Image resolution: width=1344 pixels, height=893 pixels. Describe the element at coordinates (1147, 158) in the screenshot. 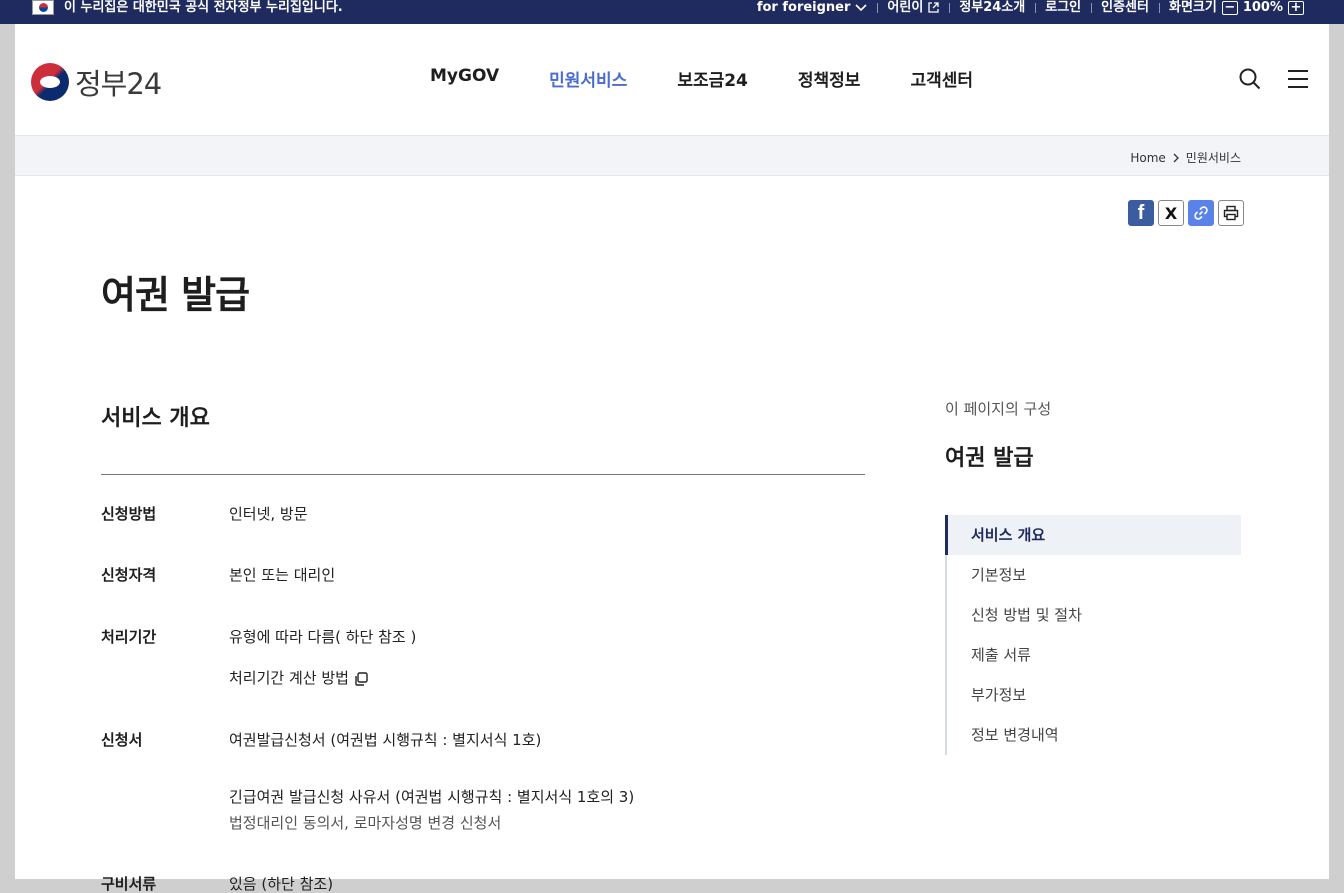

I see `breadcrumb-home: Home` at that location.